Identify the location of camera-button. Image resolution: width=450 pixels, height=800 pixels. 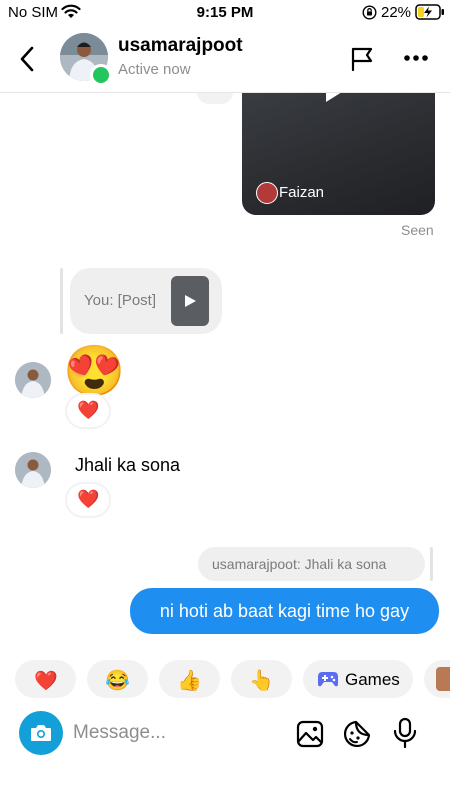
(41, 733).